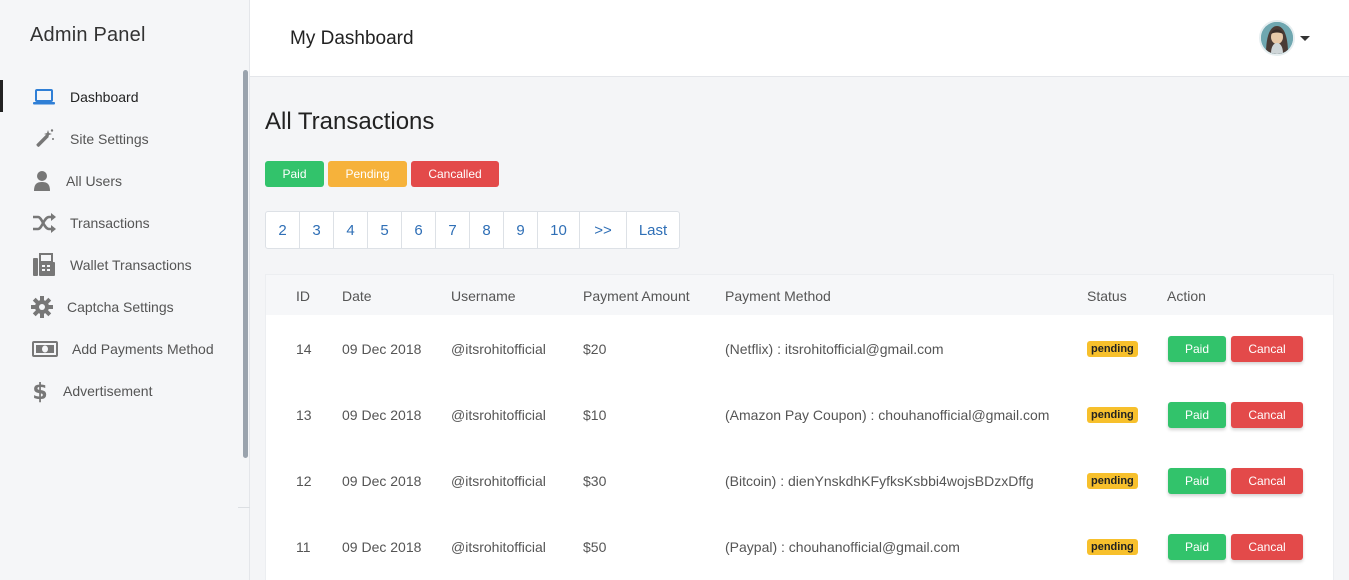 The height and width of the screenshot is (580, 1349). I want to click on sidebar-item-wallet-transactions: Wallet Transactions, so click(122, 265).